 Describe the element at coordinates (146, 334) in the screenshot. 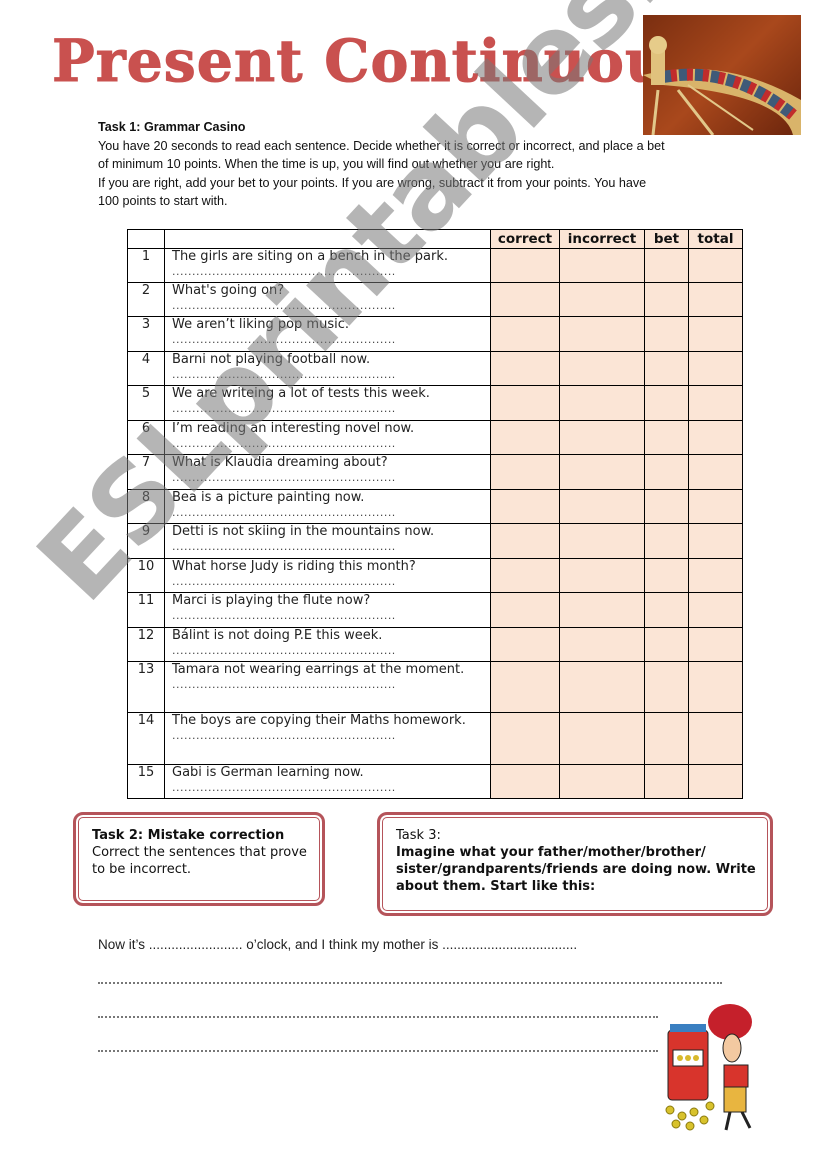

I see `row-number: 3` at that location.